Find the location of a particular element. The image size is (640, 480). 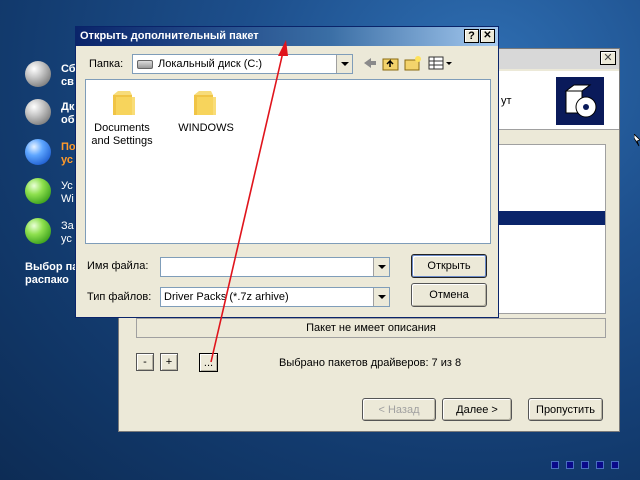

annotation-arrow-line is located at coordinates (247, 207).